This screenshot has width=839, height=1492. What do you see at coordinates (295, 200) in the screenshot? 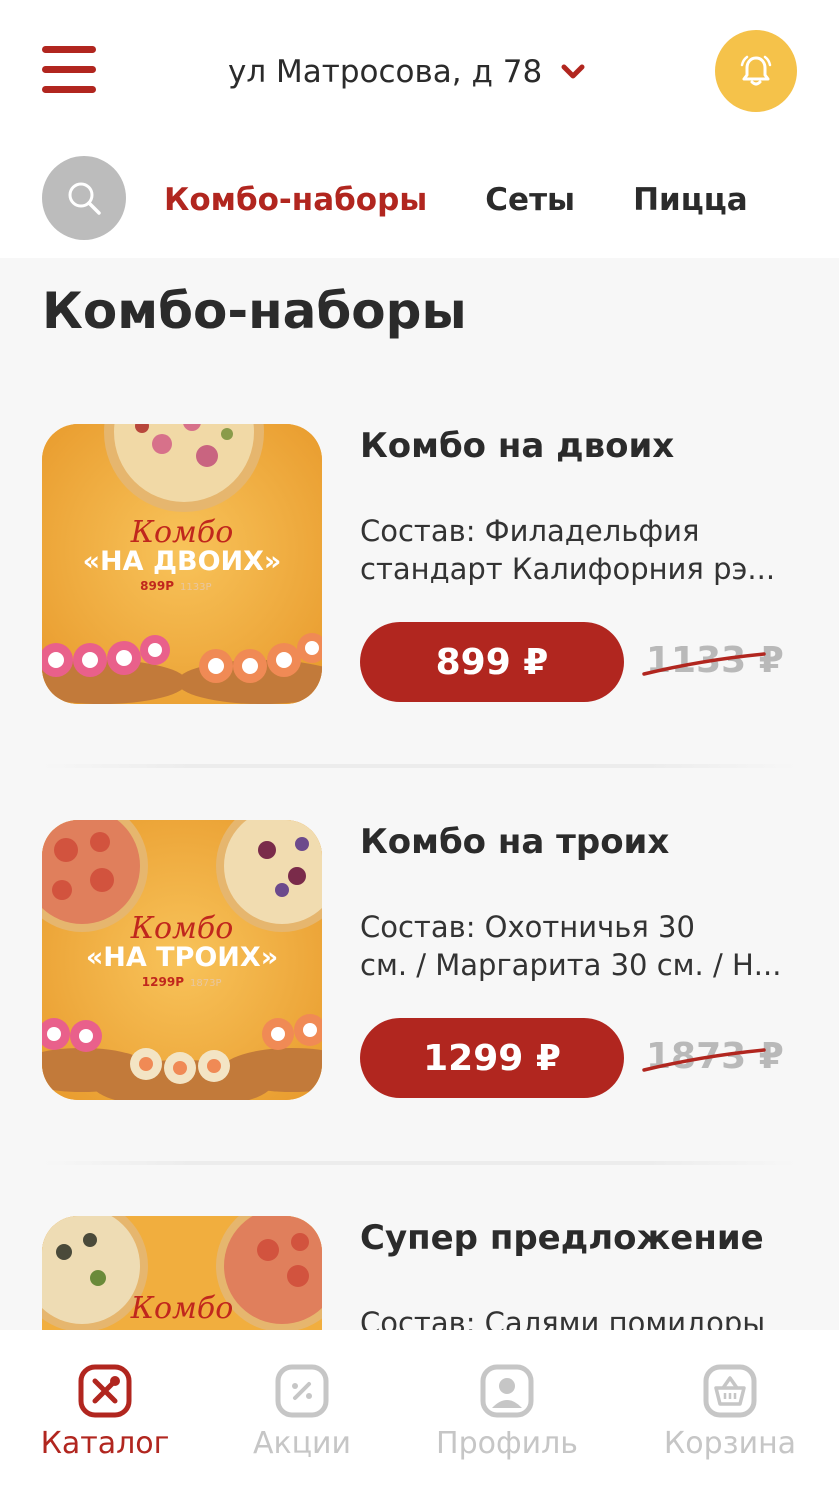
I see `tab-combo: Комбо-наборы` at bounding box center [295, 200].